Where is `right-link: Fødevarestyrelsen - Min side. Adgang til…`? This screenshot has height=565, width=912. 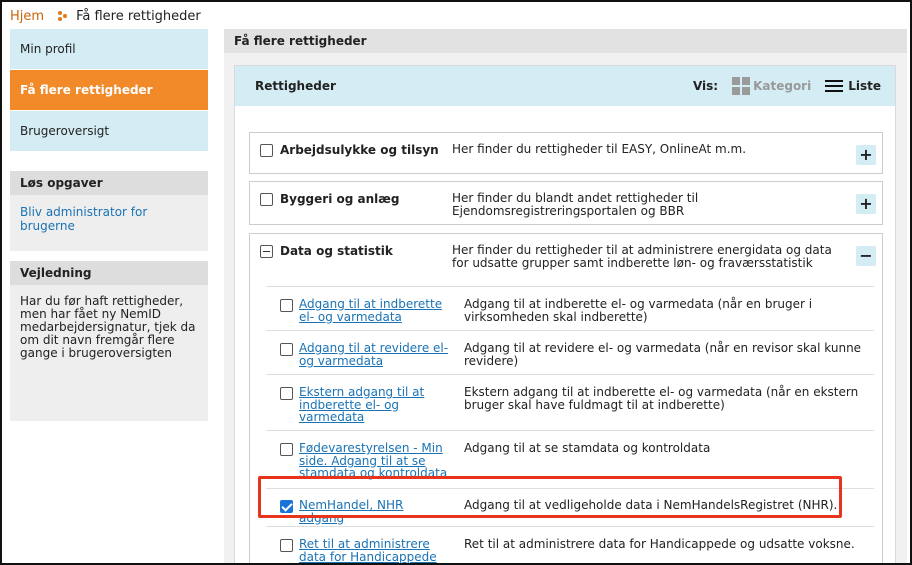 right-link: Fødevarestyrelsen - Min side. Adgang til… is located at coordinates (374, 461).